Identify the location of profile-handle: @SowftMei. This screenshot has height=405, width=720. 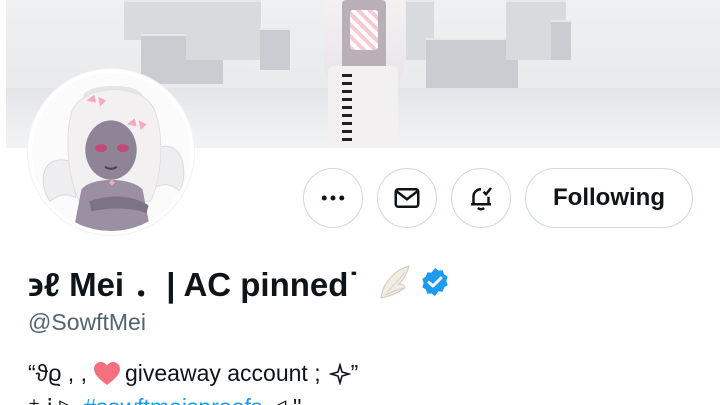
(87, 322).